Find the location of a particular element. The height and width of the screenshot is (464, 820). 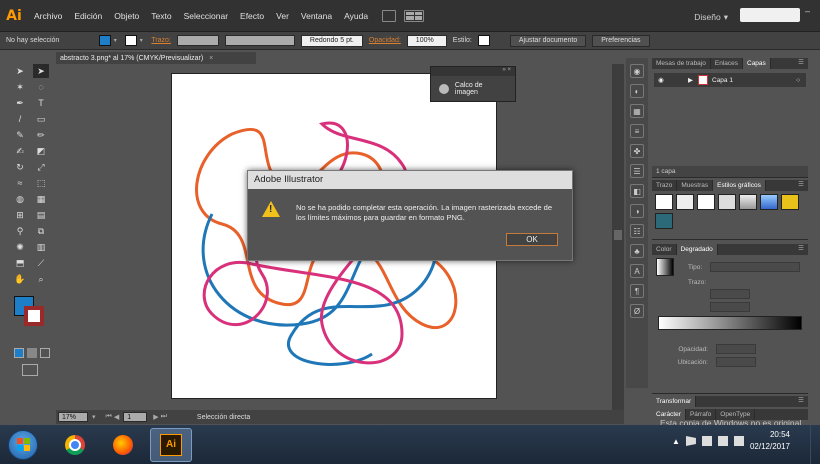

vertical-scrollbar is located at coordinates (618, 237).